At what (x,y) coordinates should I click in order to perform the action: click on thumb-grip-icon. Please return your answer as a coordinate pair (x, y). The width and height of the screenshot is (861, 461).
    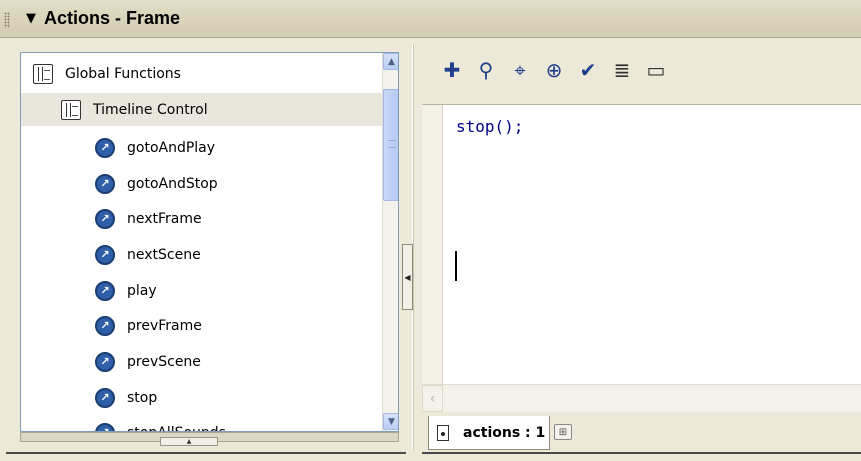
    Looking at the image, I should click on (392, 144).